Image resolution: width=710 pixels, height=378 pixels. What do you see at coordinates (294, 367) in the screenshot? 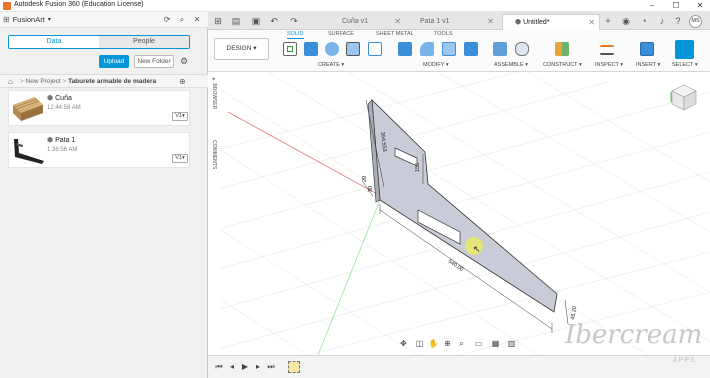
I see `timeline-sketch-marker-icon` at bounding box center [294, 367].